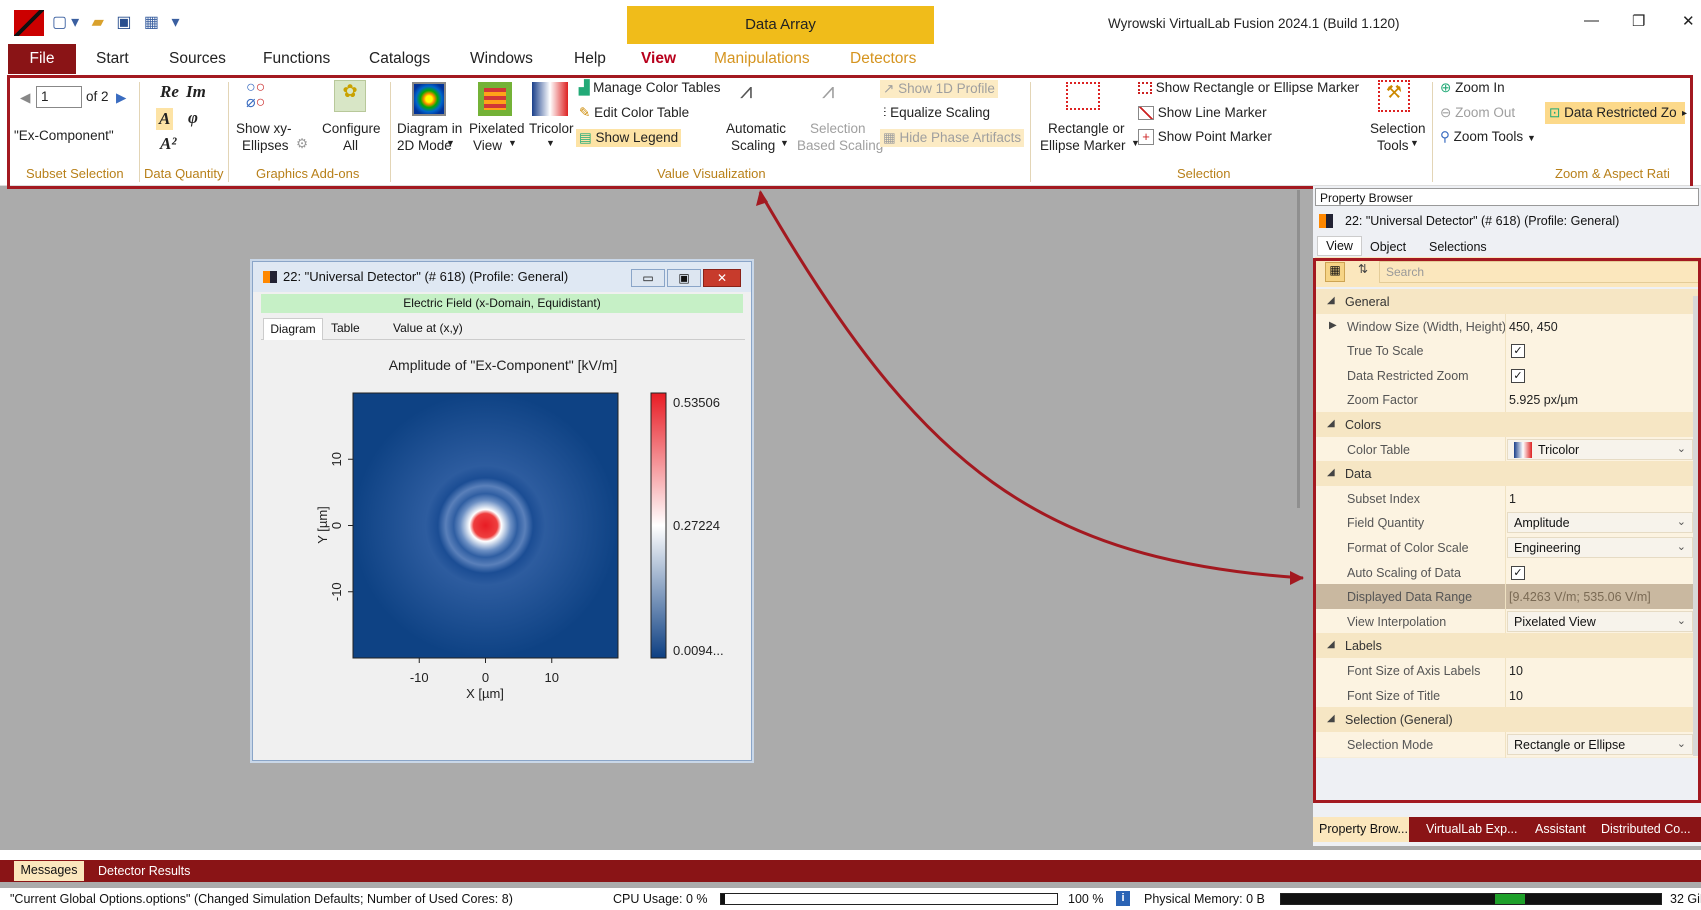 The height and width of the screenshot is (910, 1701). Describe the element at coordinates (1591, 20) in the screenshot. I see `minimize-button: —` at that location.